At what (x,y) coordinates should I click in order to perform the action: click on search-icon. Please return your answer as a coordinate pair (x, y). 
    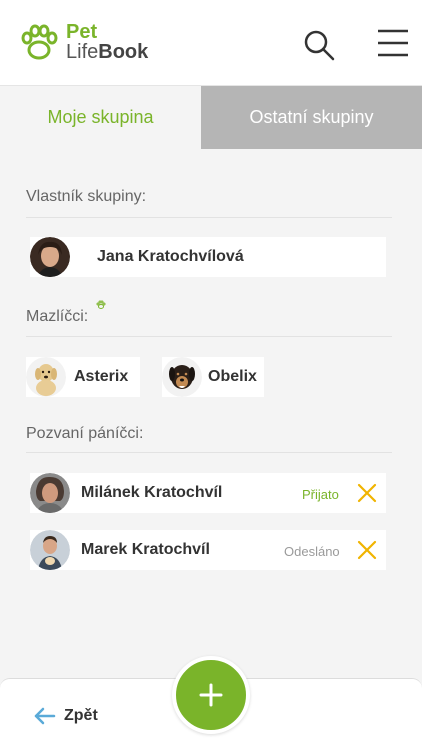
    Looking at the image, I should click on (319, 45).